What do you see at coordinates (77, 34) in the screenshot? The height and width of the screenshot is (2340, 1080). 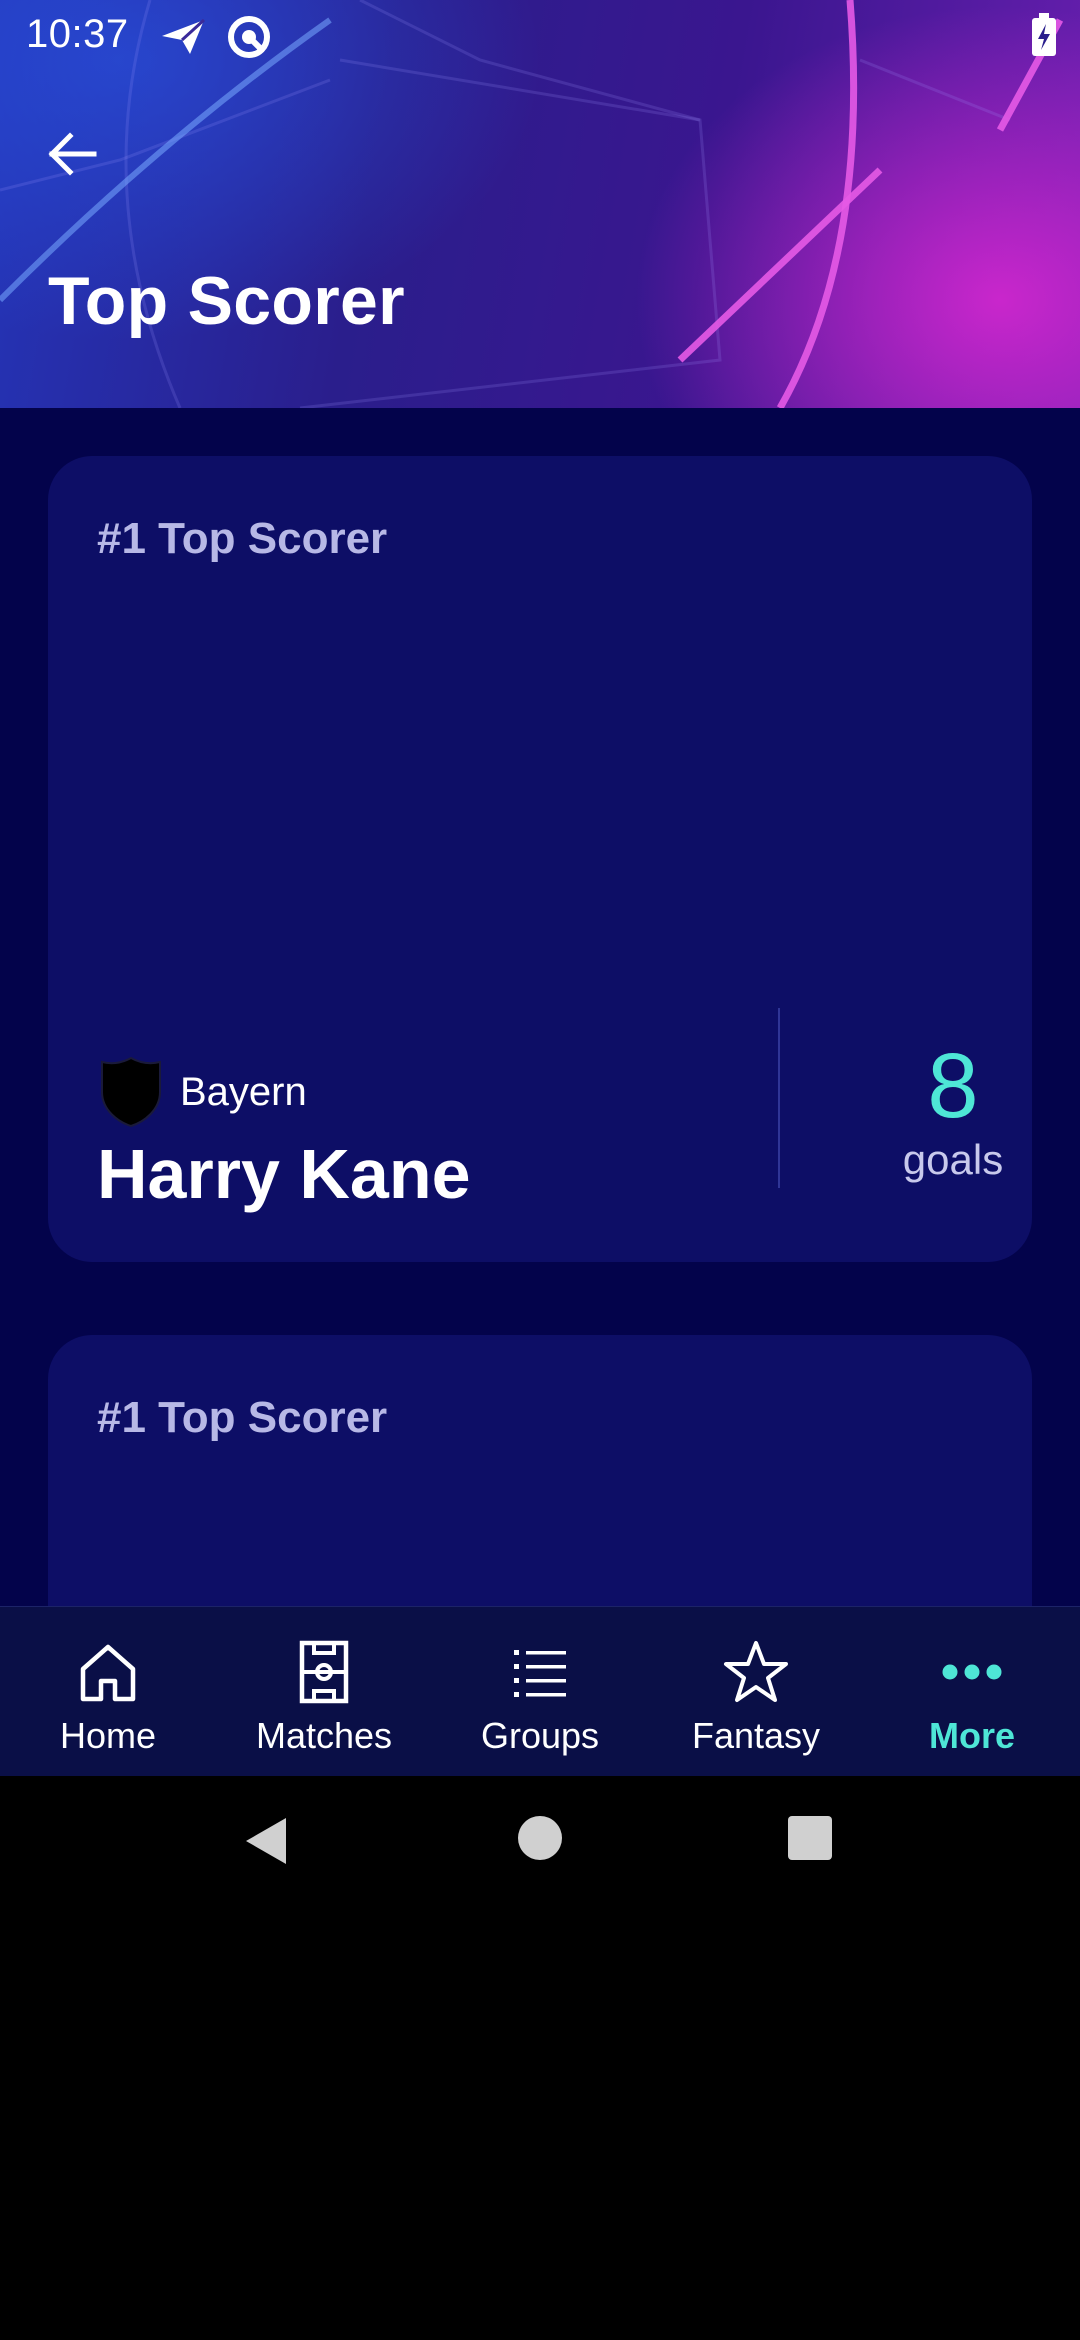 I see `status-time: 10:37` at bounding box center [77, 34].